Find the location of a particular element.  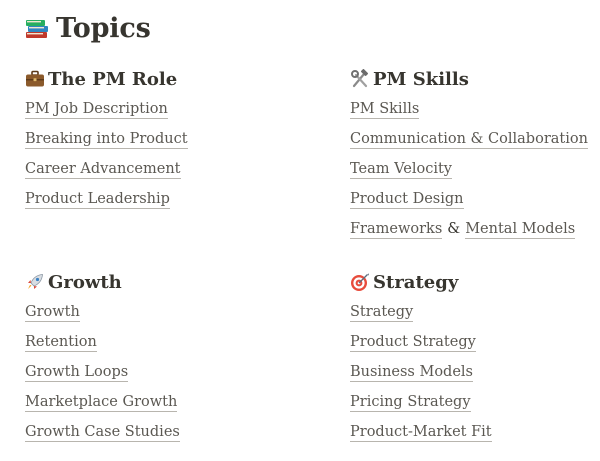

link-product-strategy: Product Strategy is located at coordinates (413, 343).